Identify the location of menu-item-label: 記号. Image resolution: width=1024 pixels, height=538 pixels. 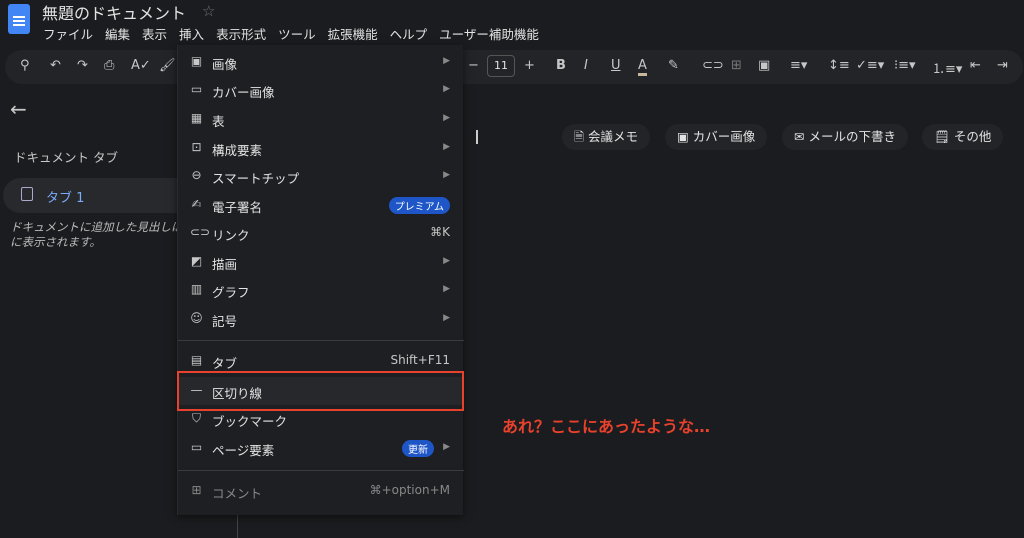
(225, 321).